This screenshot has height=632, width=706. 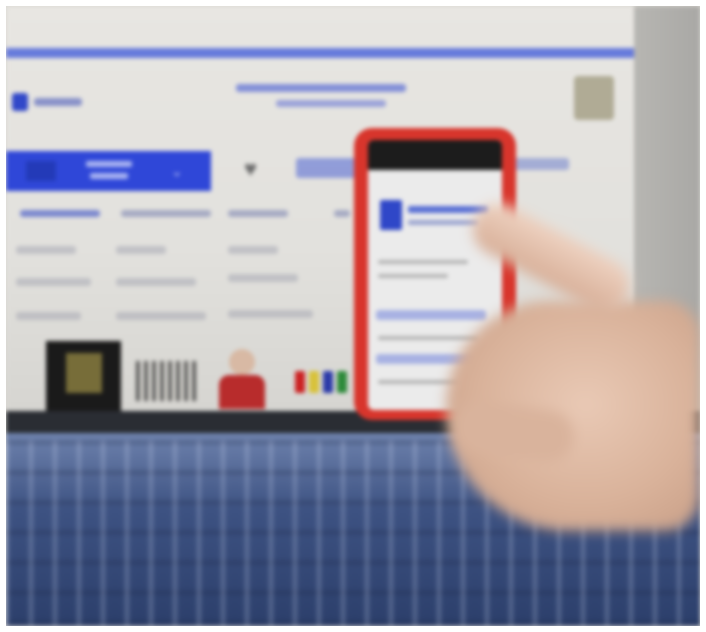 What do you see at coordinates (540, 164) in the screenshot?
I see `website-header-link` at bounding box center [540, 164].